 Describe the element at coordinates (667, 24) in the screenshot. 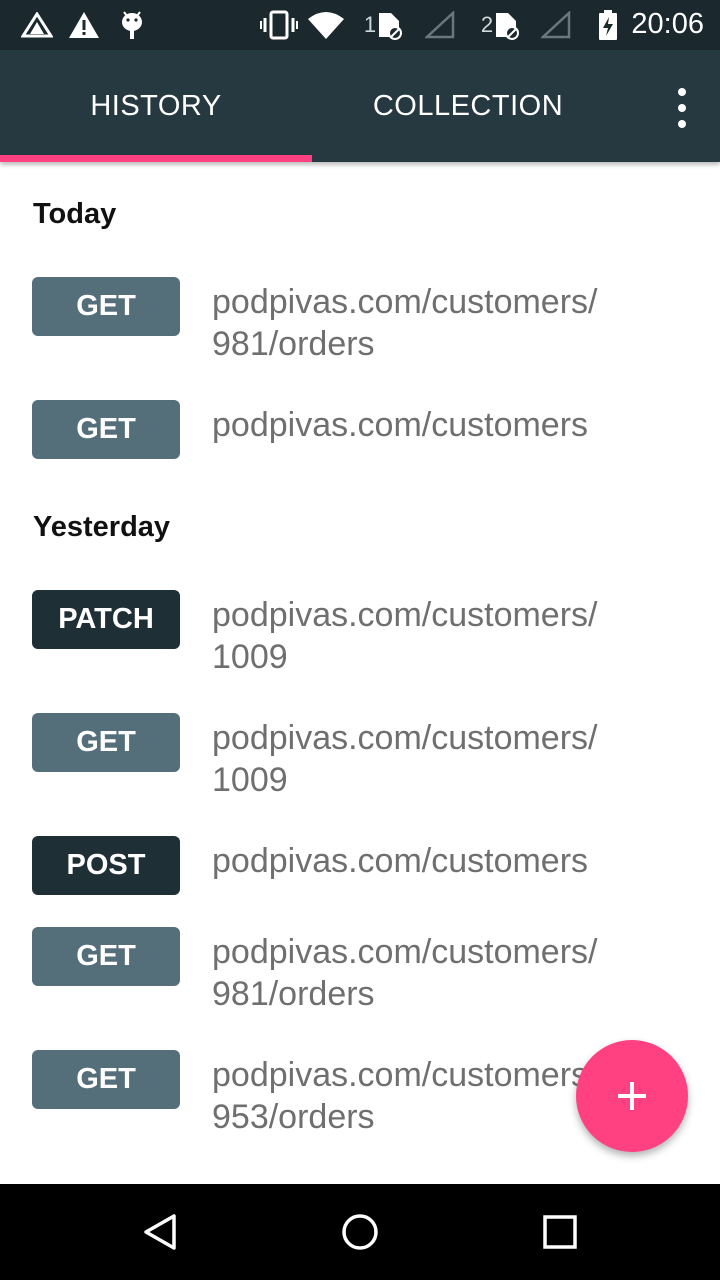

I see `status-time: 20:06` at that location.